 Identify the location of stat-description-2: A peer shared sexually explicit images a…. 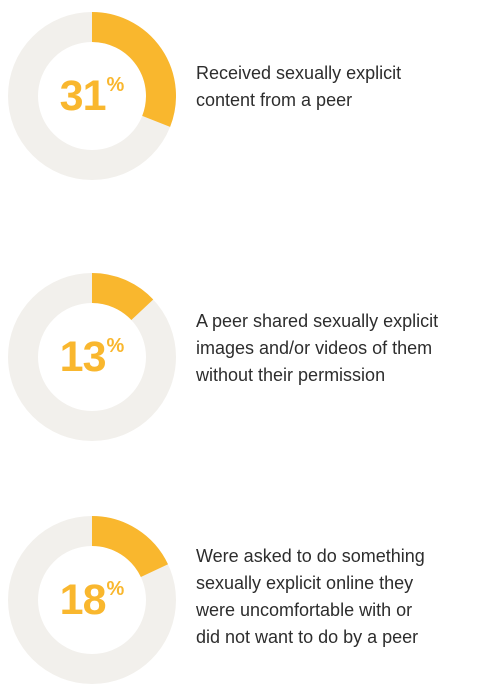
(317, 348).